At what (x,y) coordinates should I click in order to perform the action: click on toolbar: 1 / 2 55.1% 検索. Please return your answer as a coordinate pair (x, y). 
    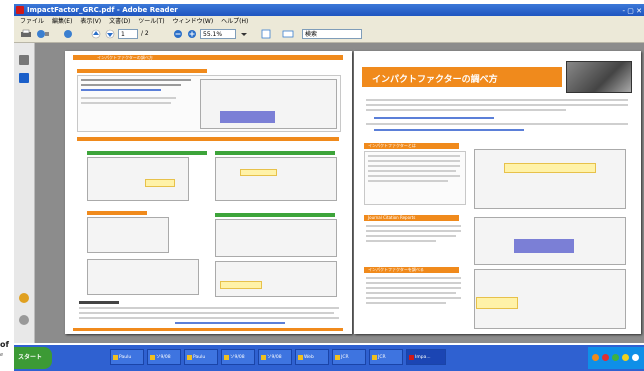
    Looking at the image, I should click on (329, 35).